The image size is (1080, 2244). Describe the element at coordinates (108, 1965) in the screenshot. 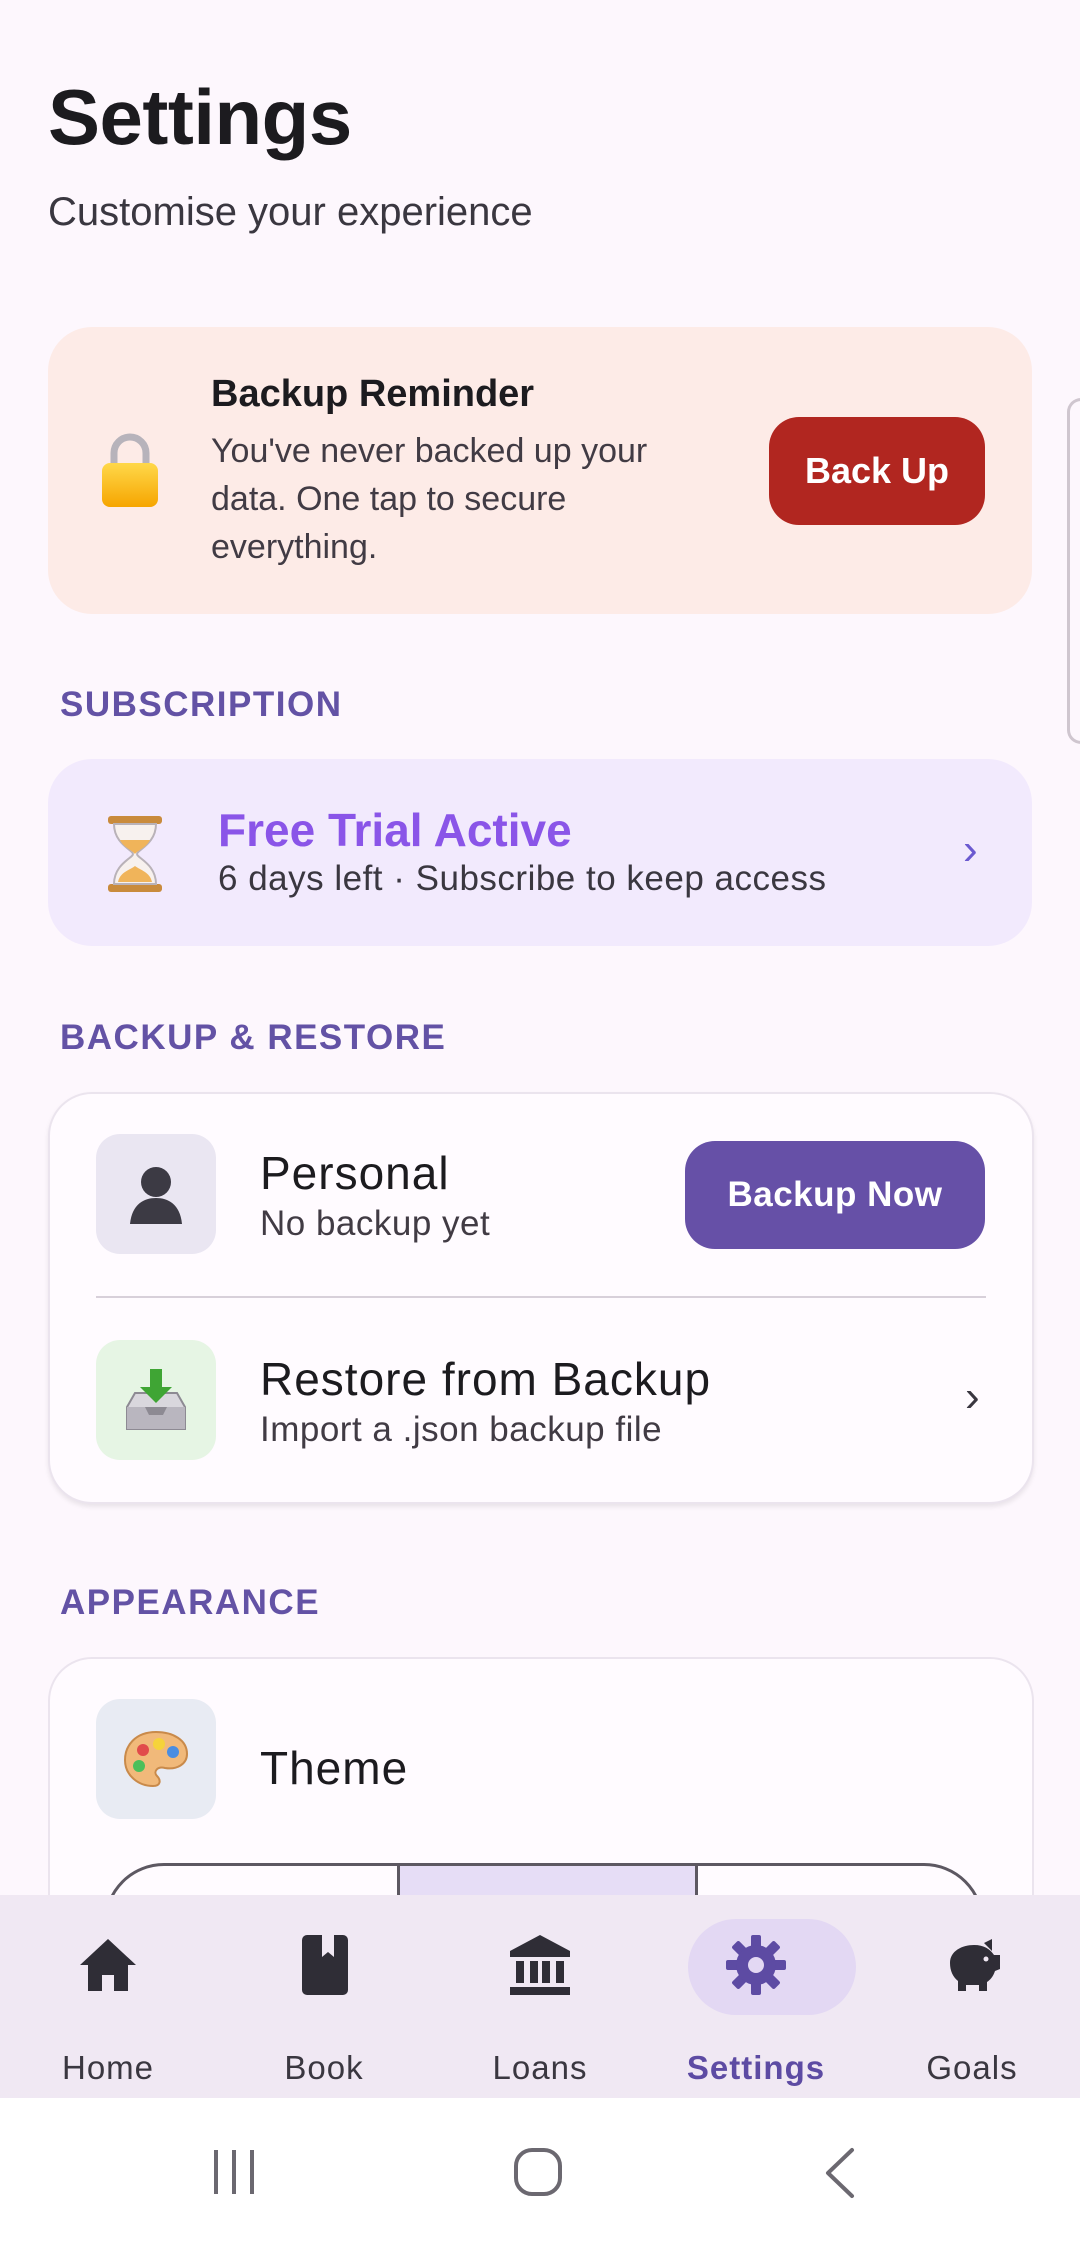

I see `home-icon` at that location.